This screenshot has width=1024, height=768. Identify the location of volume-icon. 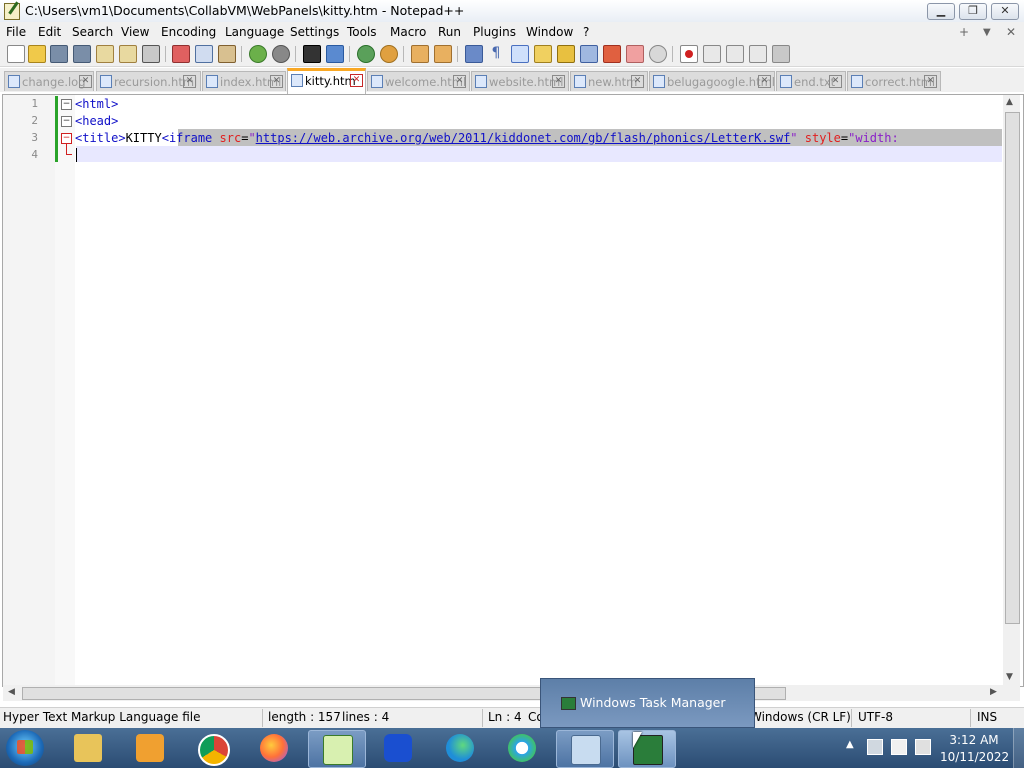
(923, 747).